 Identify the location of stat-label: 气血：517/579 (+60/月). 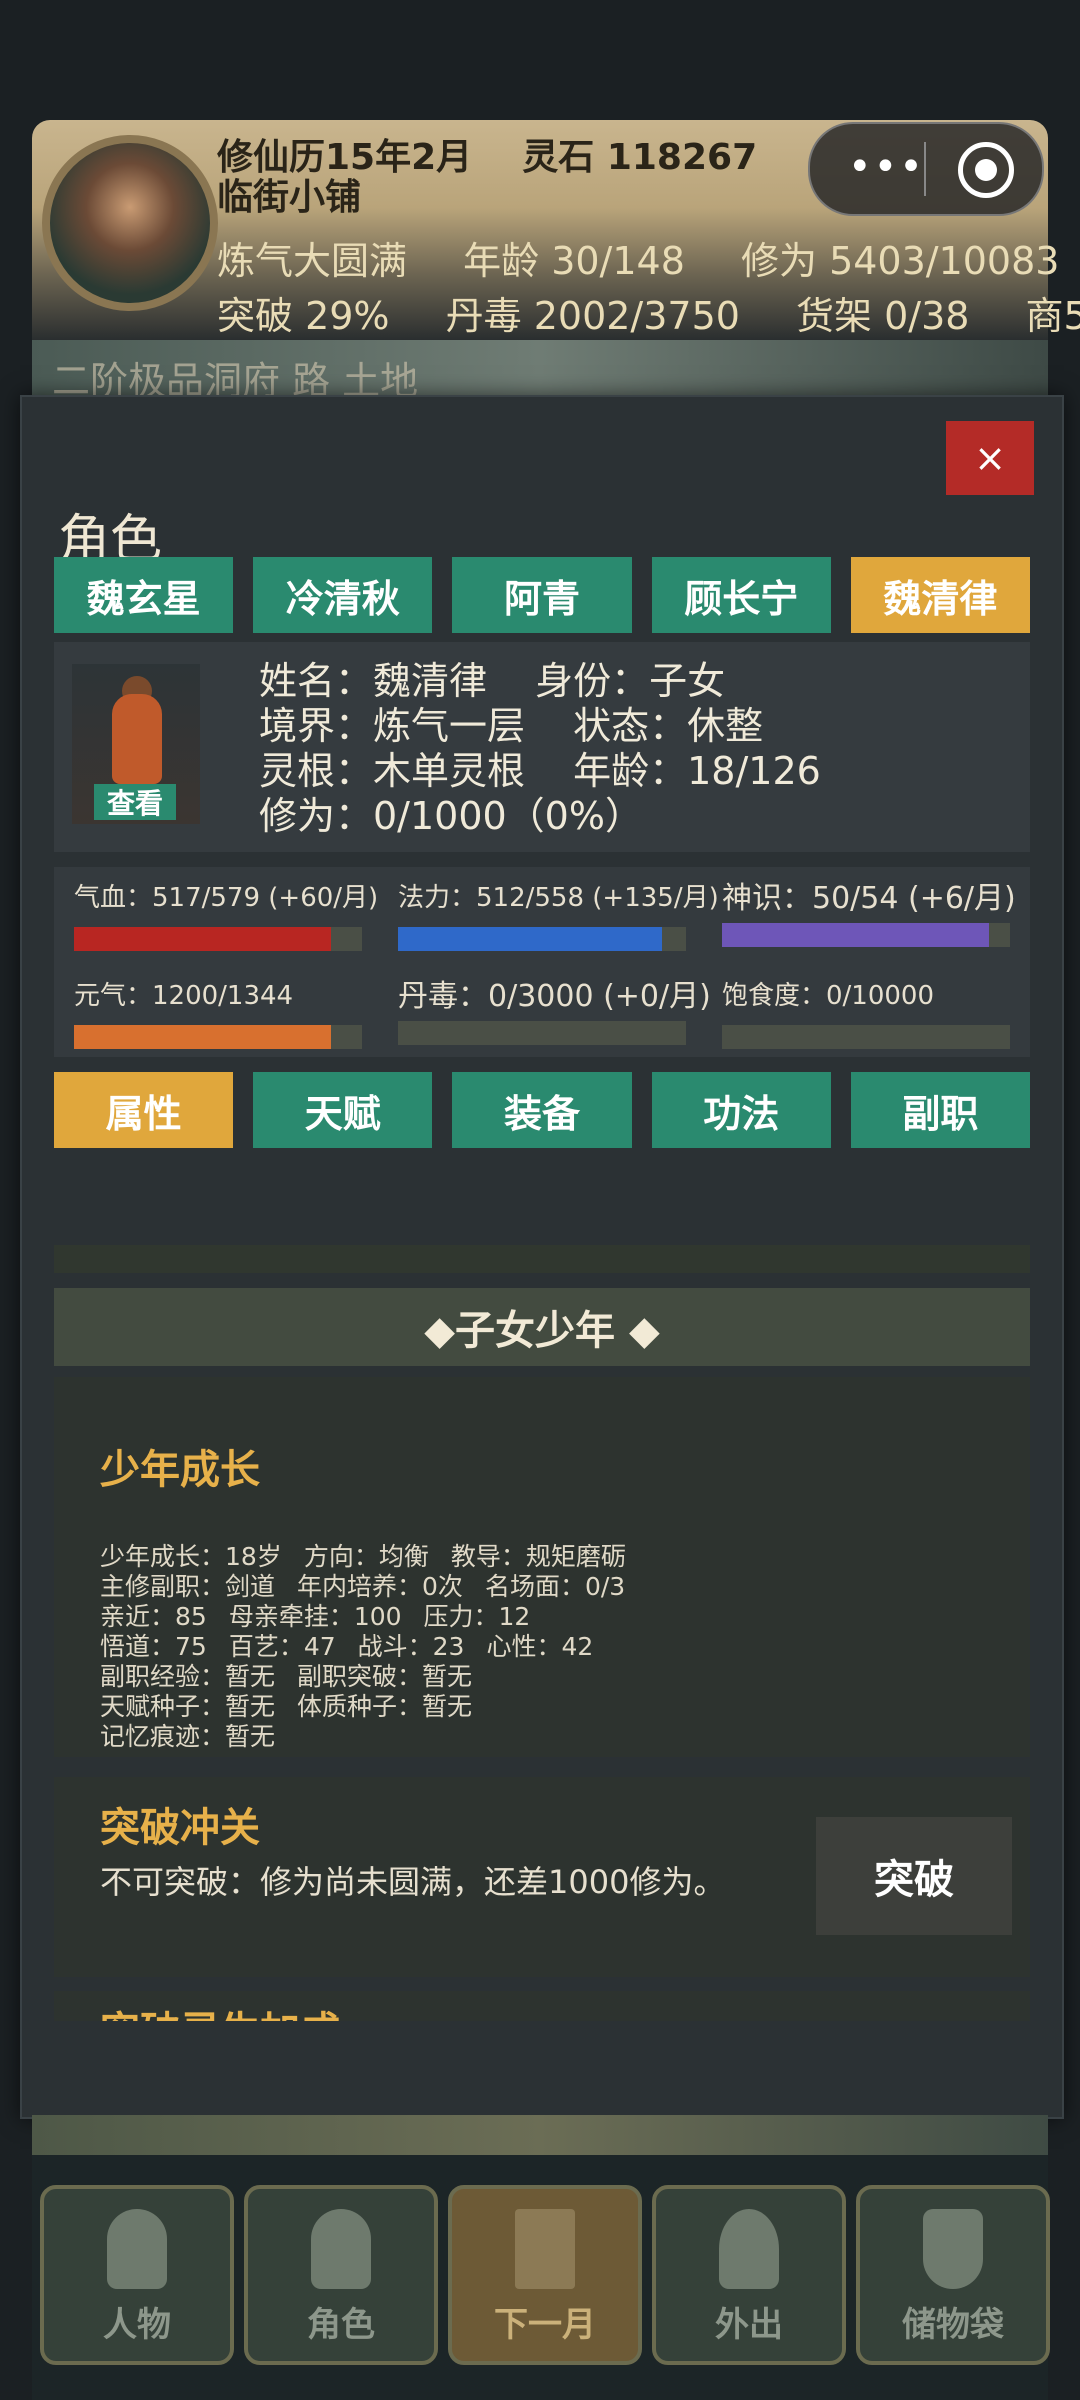
(226, 898).